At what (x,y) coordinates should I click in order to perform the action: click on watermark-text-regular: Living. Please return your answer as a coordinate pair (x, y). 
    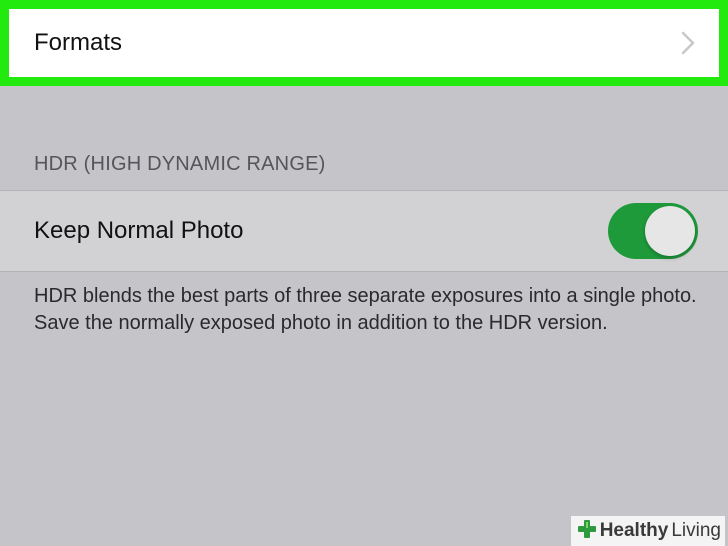
    Looking at the image, I should click on (696, 530).